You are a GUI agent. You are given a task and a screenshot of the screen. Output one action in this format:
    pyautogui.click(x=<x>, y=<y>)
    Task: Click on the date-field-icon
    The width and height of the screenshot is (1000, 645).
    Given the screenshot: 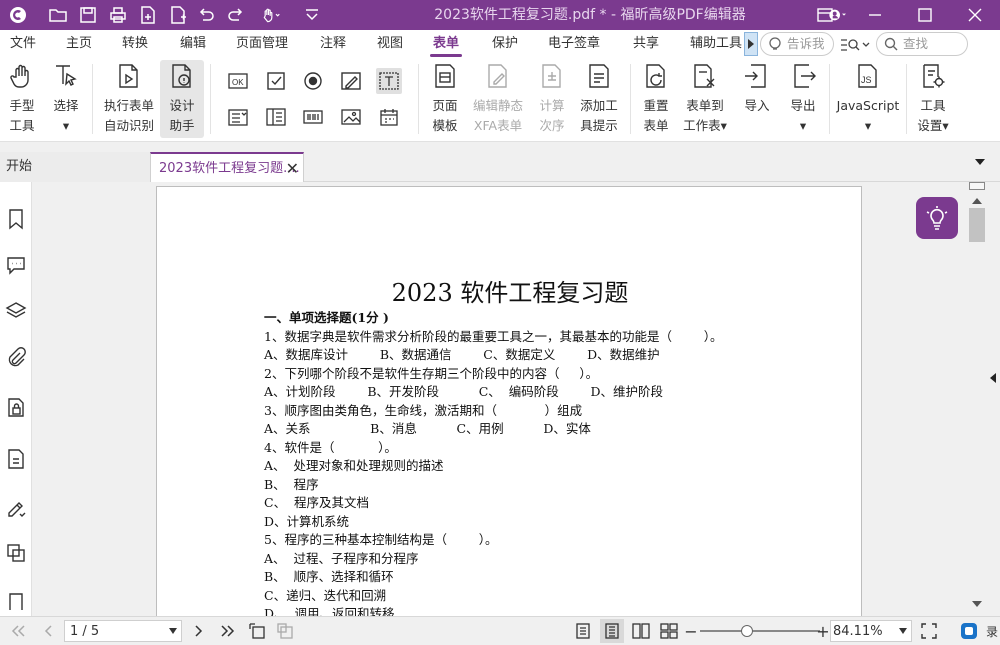 What is the action you would take?
    pyautogui.click(x=389, y=117)
    